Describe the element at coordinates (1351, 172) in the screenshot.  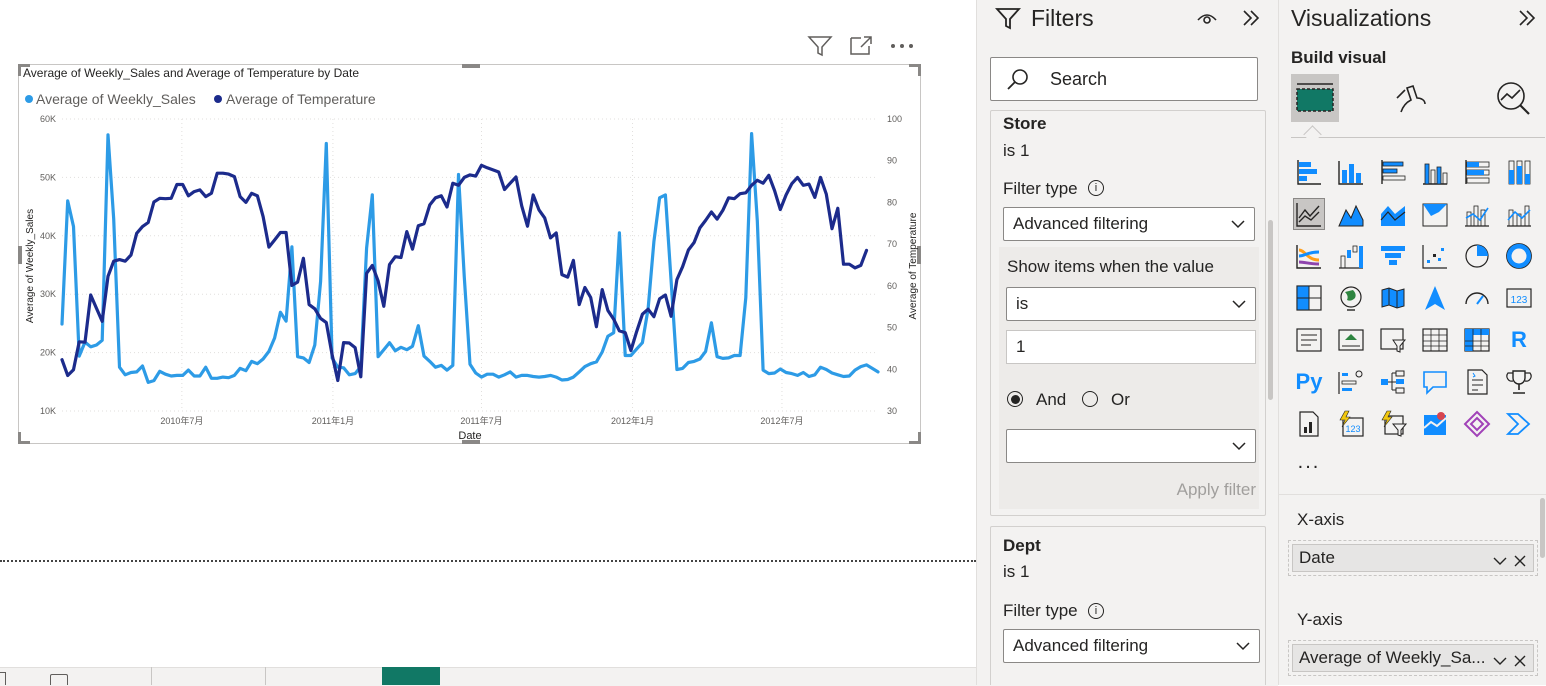
I see `stacked-column-chart-icon` at that location.